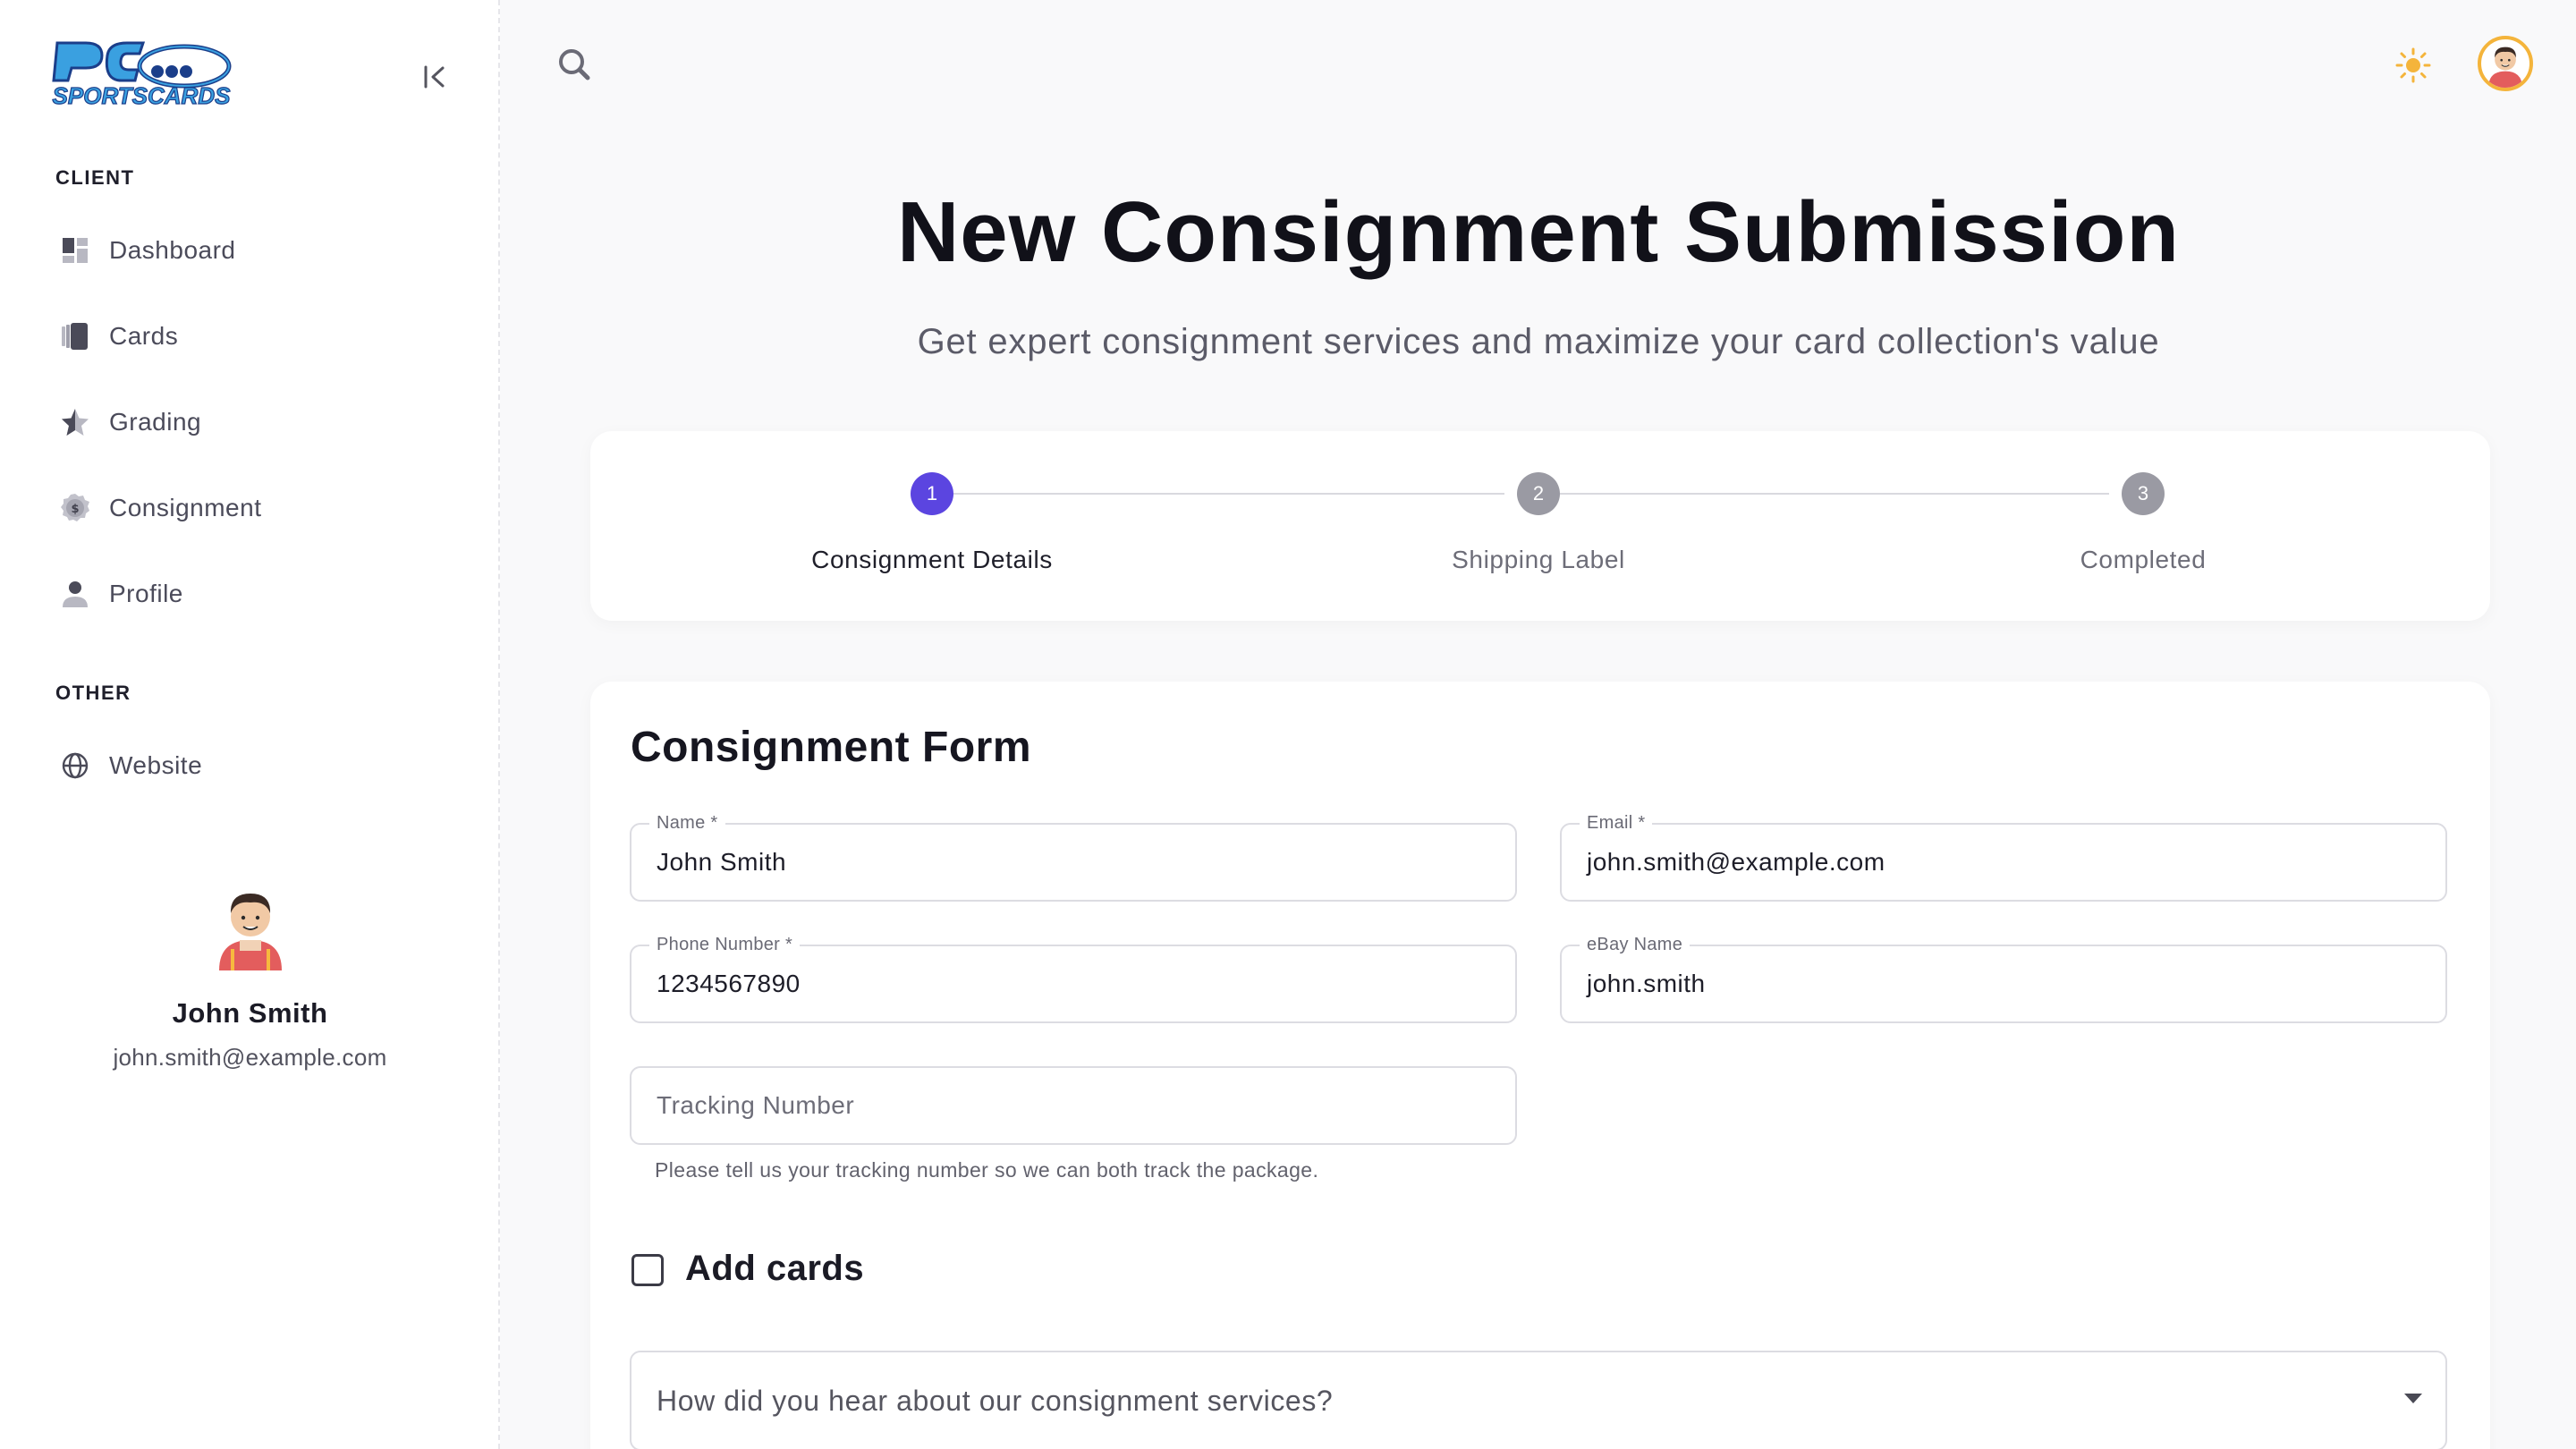  I want to click on sidebar-item-label: Cards, so click(144, 336).